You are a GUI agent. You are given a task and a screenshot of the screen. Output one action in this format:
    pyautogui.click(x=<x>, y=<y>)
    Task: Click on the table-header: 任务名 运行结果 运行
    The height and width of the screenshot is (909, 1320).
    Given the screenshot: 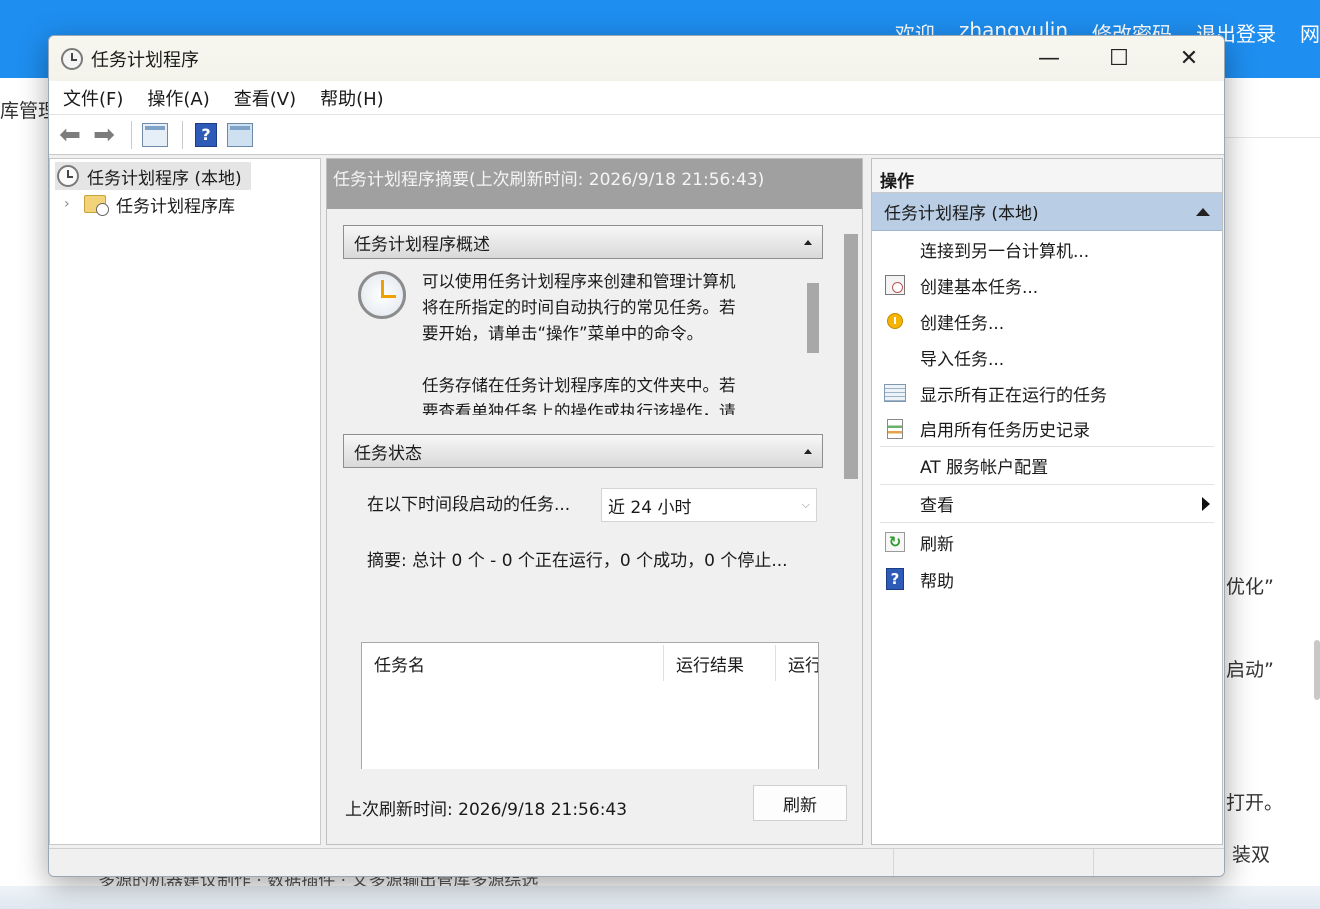 What is the action you would take?
    pyautogui.click(x=590, y=663)
    